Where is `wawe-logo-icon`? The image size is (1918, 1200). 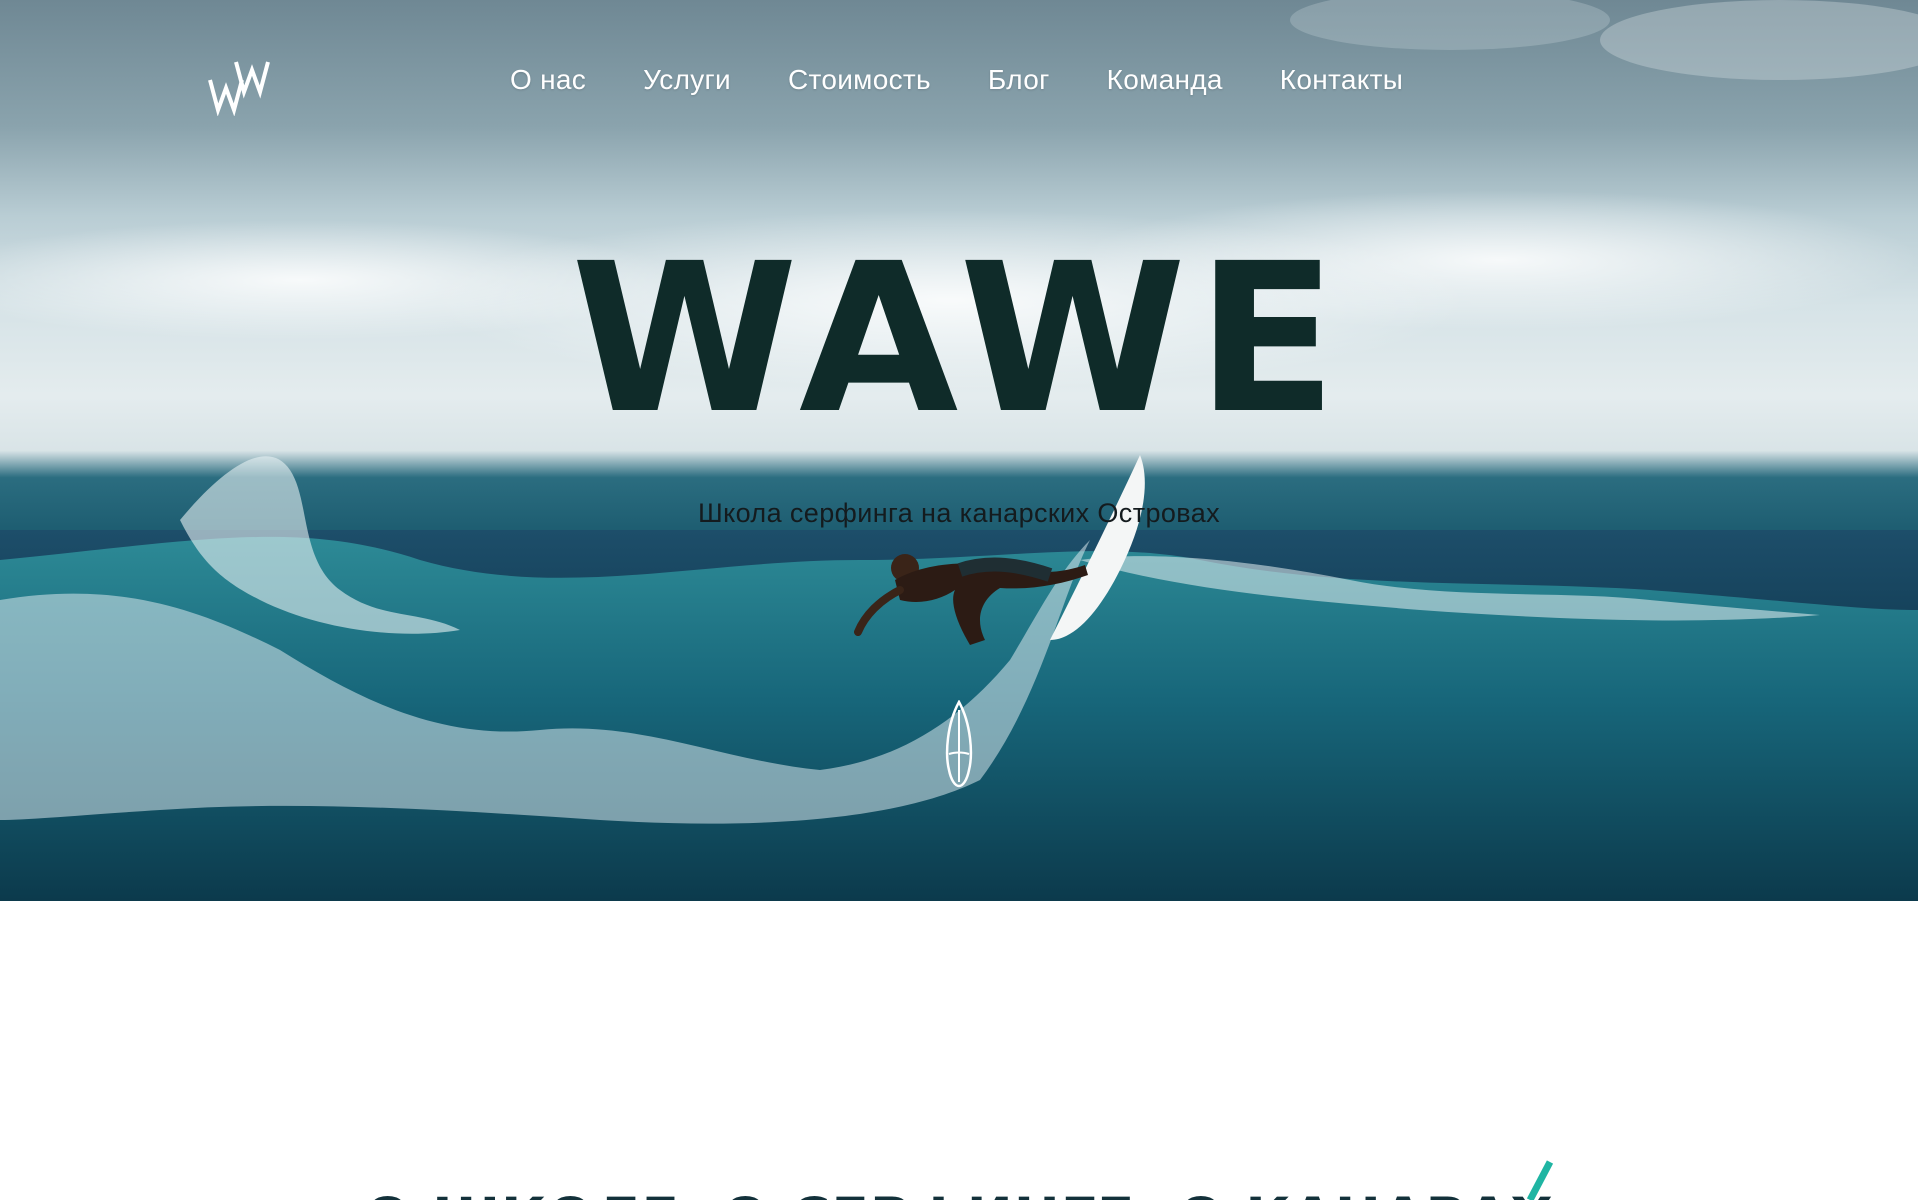
wawe-logo-icon is located at coordinates (246, 84).